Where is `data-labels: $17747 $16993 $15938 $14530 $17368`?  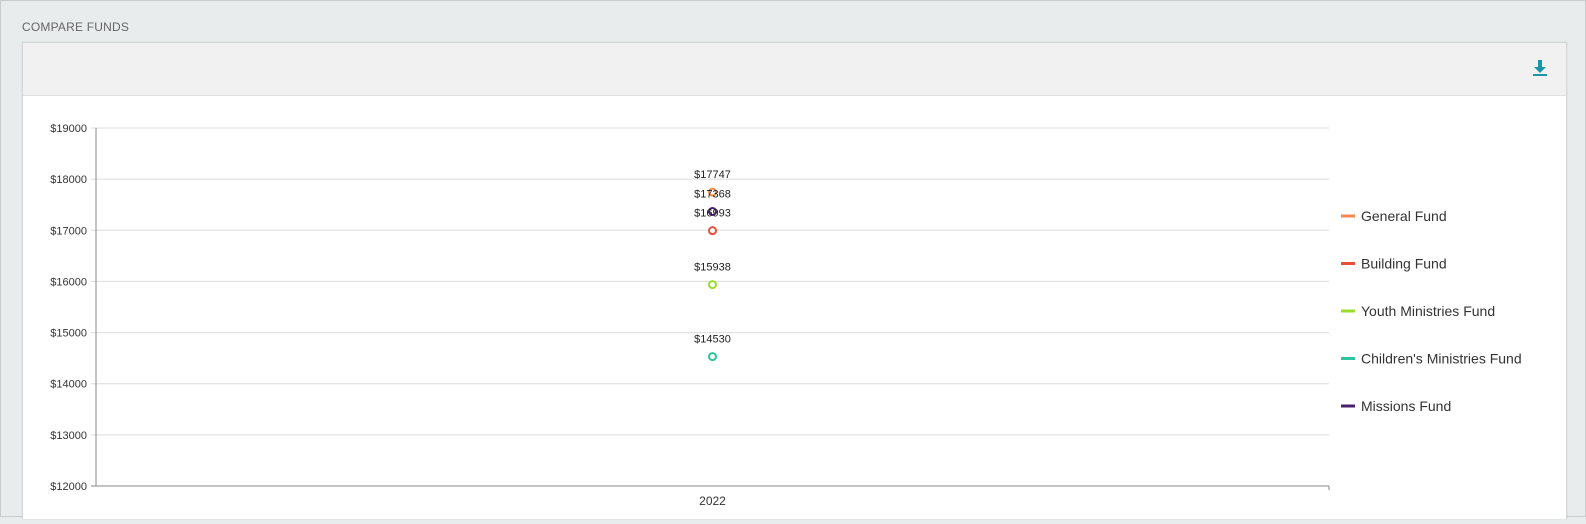
data-labels: $17747 $16993 $15938 $14530 $17368 is located at coordinates (712, 257).